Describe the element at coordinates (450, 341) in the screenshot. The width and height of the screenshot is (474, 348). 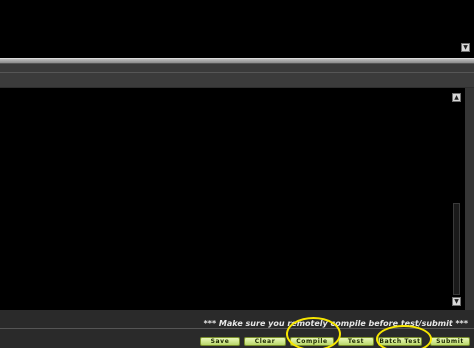
I see `submit-button: Submit` at that location.